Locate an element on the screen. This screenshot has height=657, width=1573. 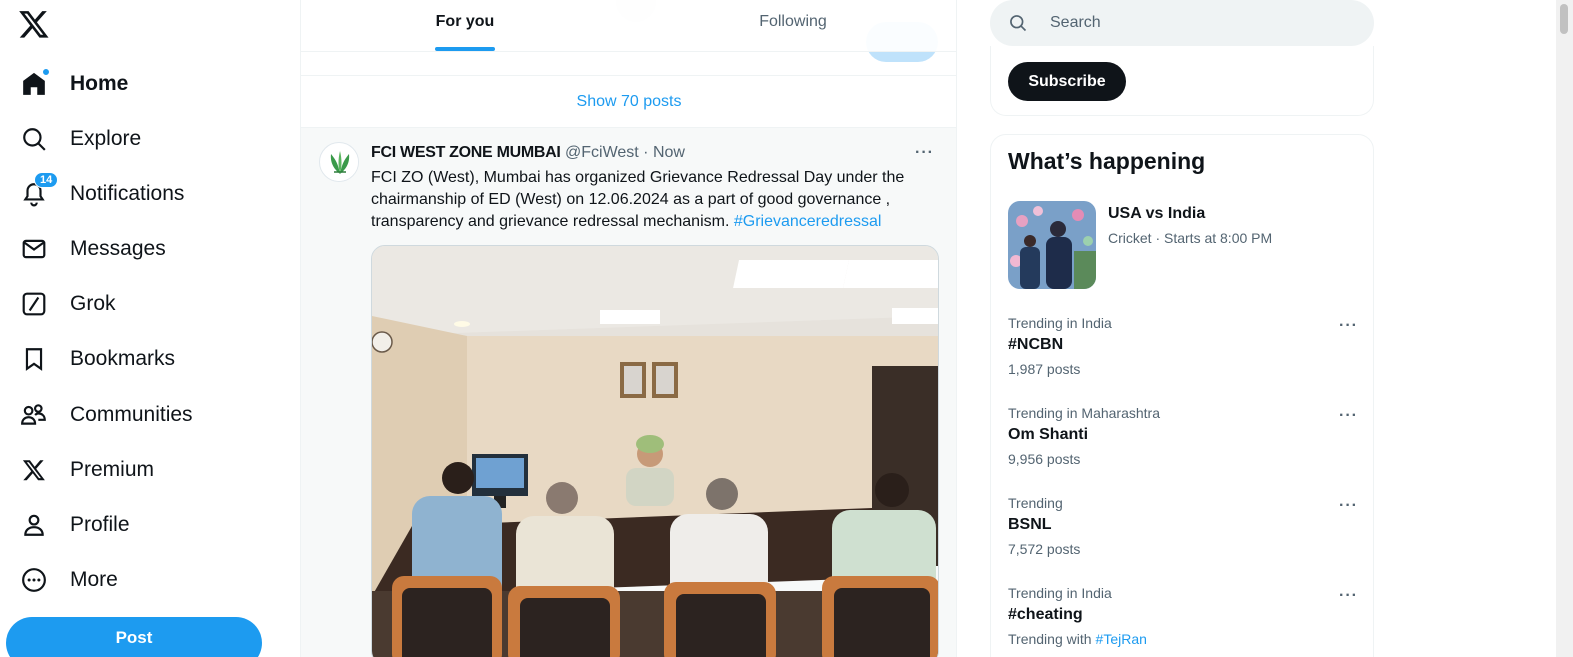
nav-label: Notifications is located at coordinates (127, 193).